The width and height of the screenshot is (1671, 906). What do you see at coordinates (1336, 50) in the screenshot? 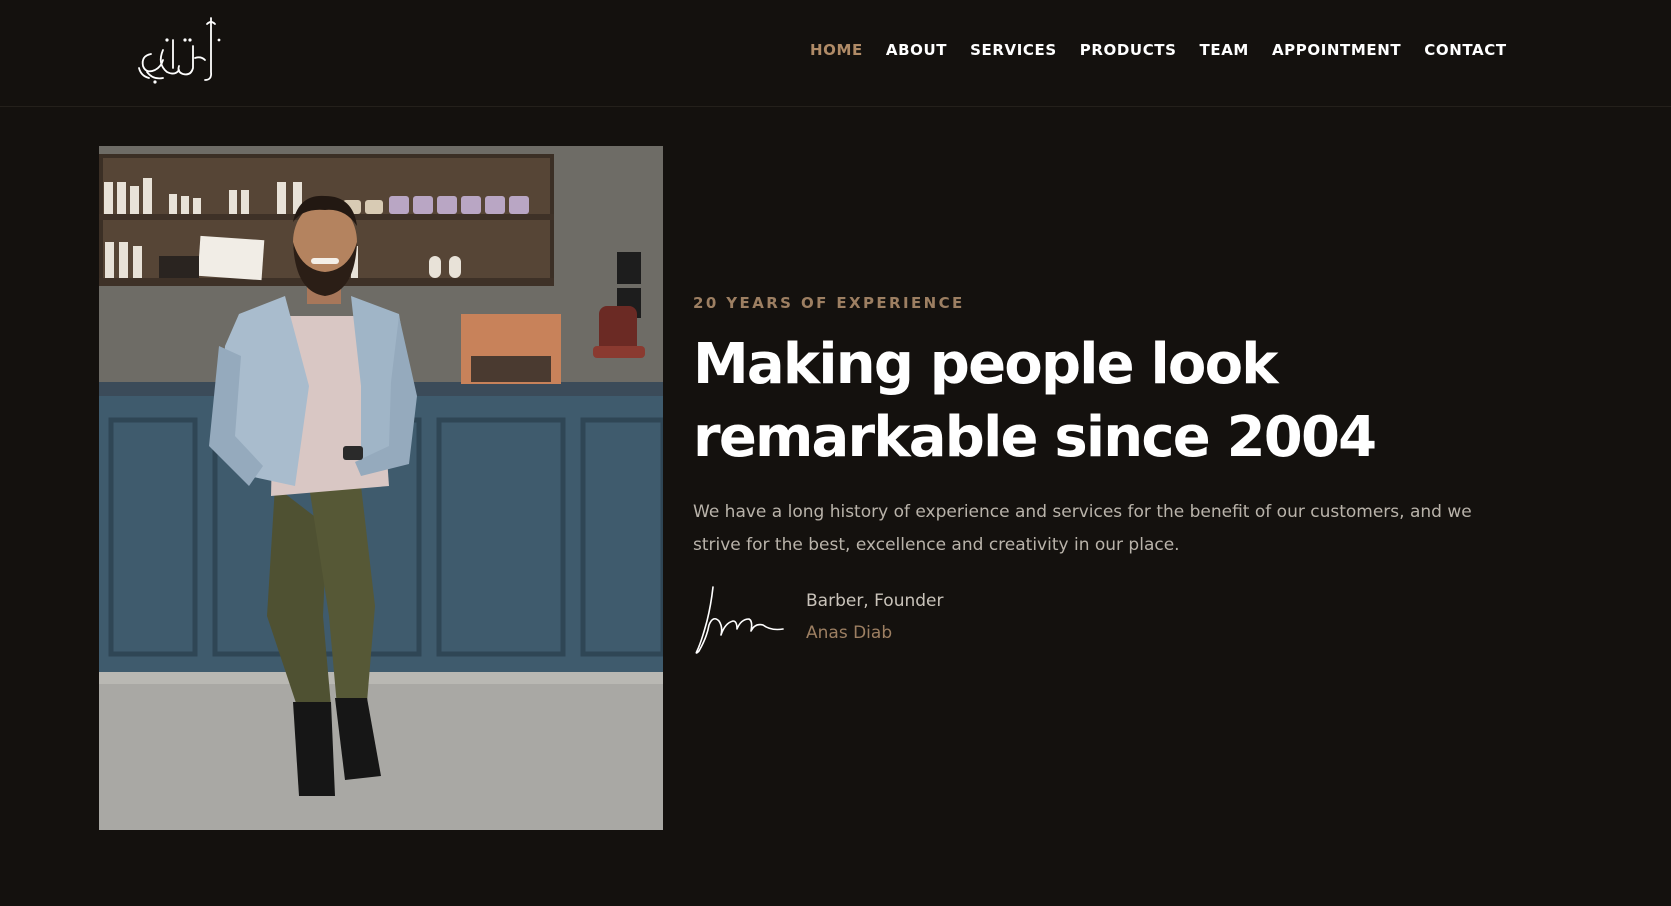
I see `nav-appointment: APPOINTMENT` at bounding box center [1336, 50].